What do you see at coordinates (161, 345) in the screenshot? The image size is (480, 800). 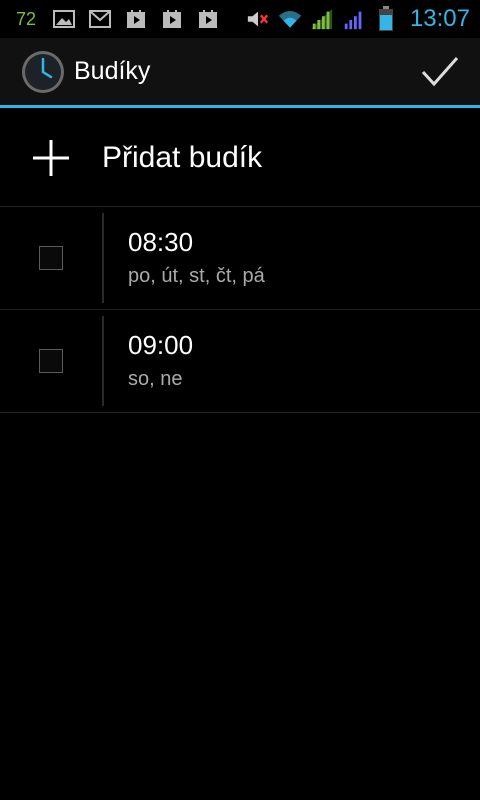 I see `alarm-time: 09:00` at bounding box center [161, 345].